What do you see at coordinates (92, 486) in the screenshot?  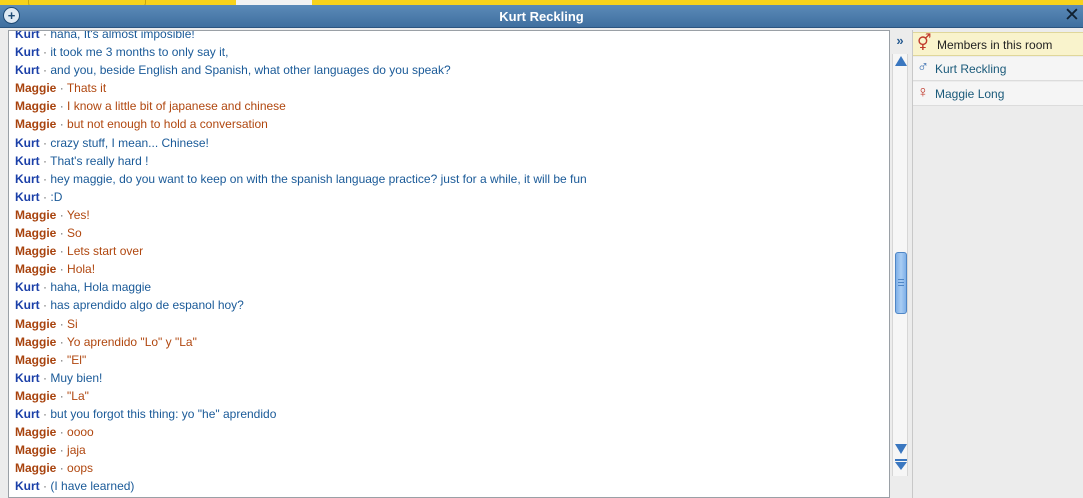 I see `message-text: (I have learned)` at bounding box center [92, 486].